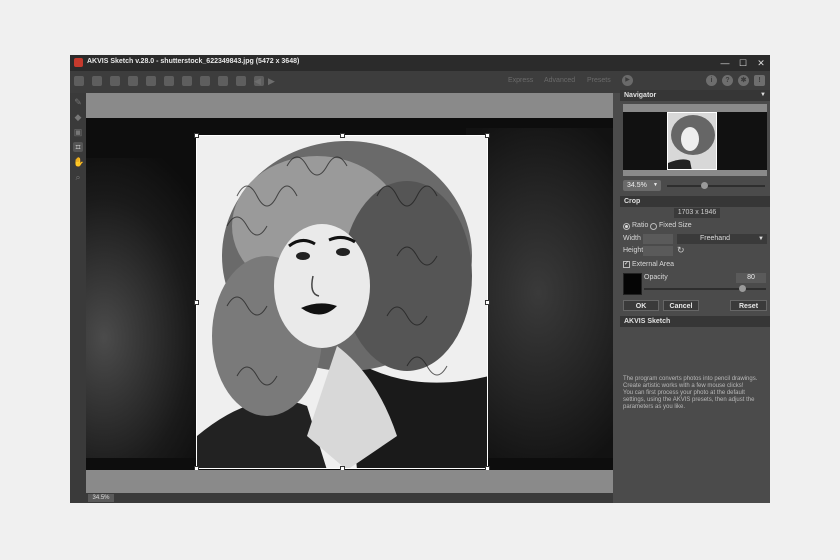 The width and height of the screenshot is (840, 560). What do you see at coordinates (78, 62) in the screenshot?
I see `akvis-logo-icon` at bounding box center [78, 62].